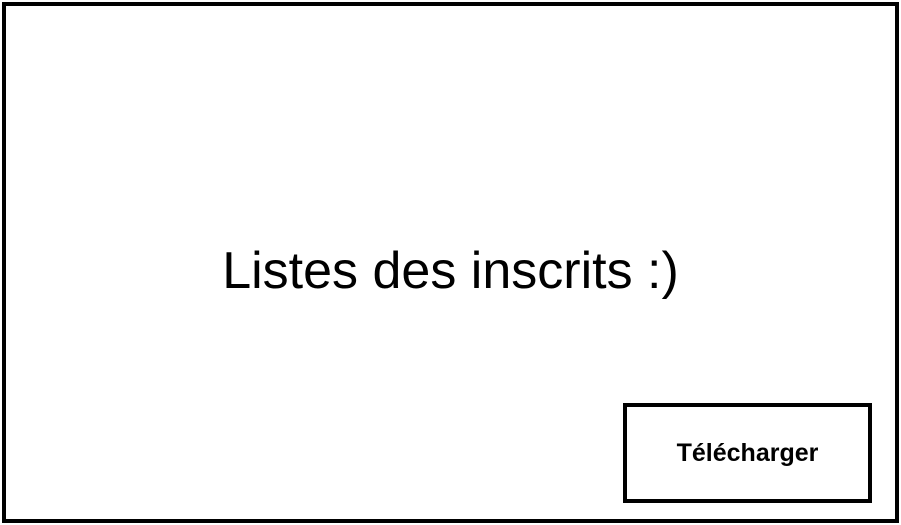  What do you see at coordinates (450, 271) in the screenshot?
I see `page-title: Listes des inscrits :)` at bounding box center [450, 271].